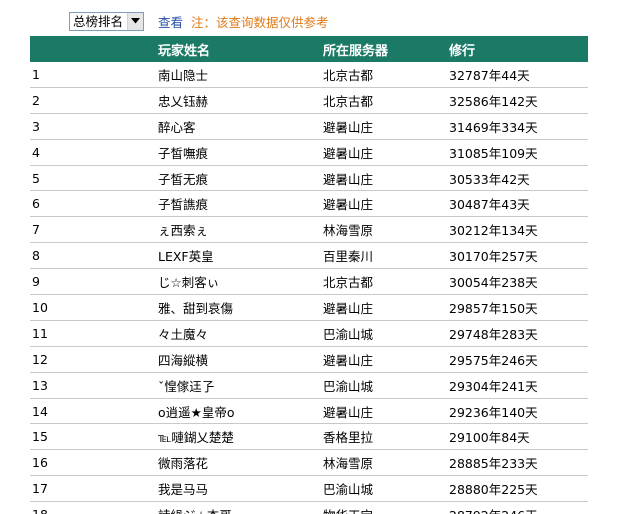 This screenshot has height=514, width=627. What do you see at coordinates (240, 385) in the screenshot?
I see `player-name-cell: ˇ惶傢迋孒` at bounding box center [240, 385].